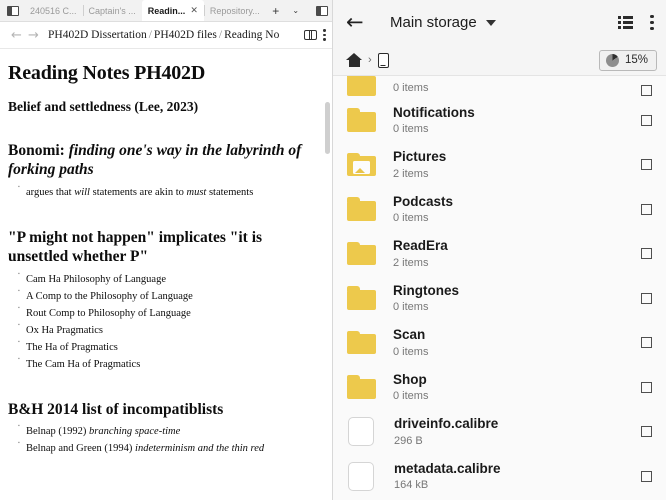 The width and height of the screenshot is (666, 500). Describe the element at coordinates (517, 120) in the screenshot. I see `file-meta: Notifications 0 items` at that location.